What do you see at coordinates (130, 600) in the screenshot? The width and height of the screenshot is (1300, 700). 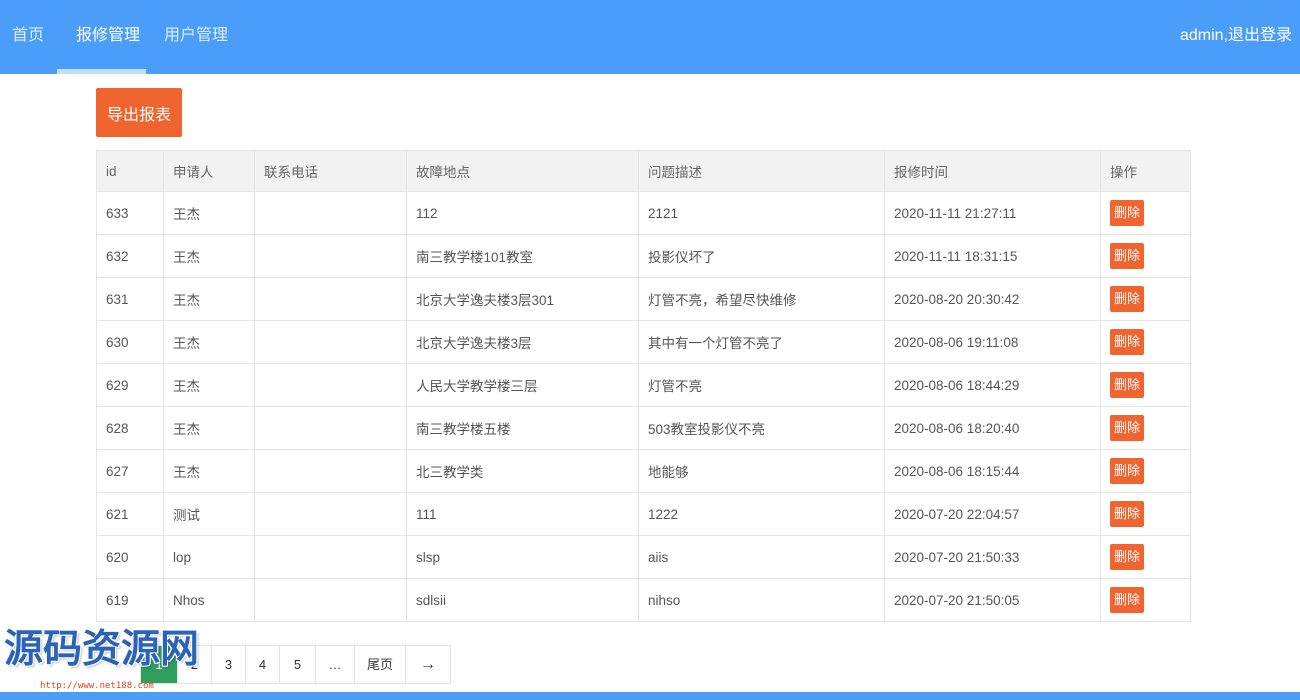 I see `cell-id: 619` at bounding box center [130, 600].